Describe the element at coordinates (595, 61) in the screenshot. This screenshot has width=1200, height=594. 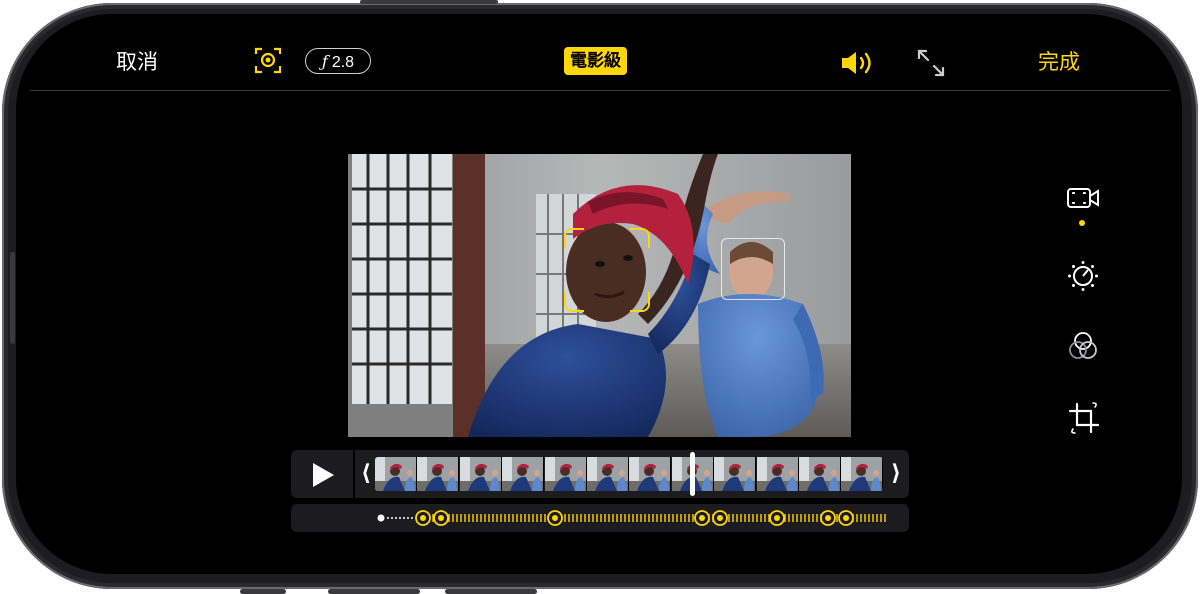
I see `cinematic-mode-badge: 電影級` at that location.